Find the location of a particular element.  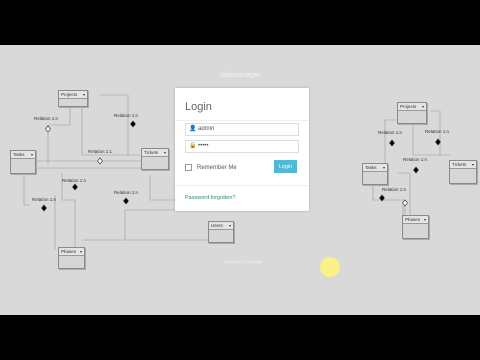

remember-checkbox is located at coordinates (188, 167).